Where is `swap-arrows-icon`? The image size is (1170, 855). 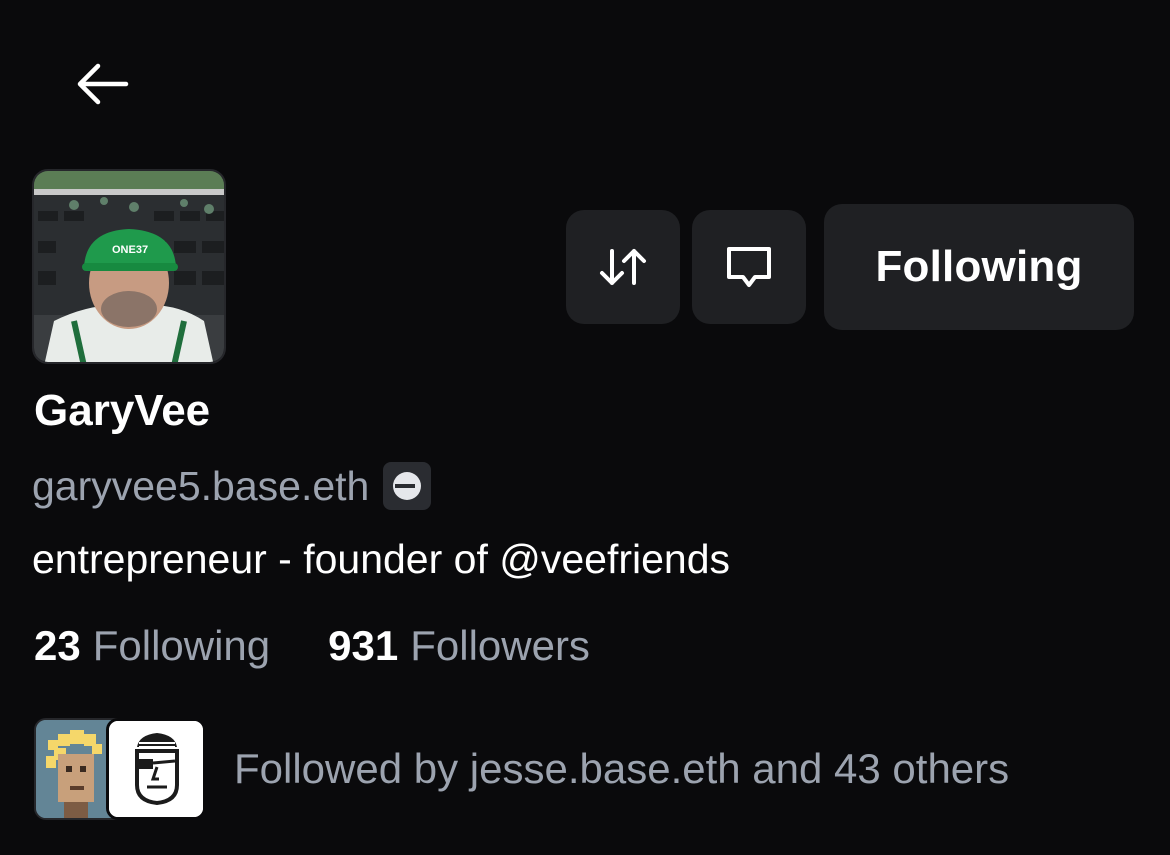 swap-arrows-icon is located at coordinates (623, 267).